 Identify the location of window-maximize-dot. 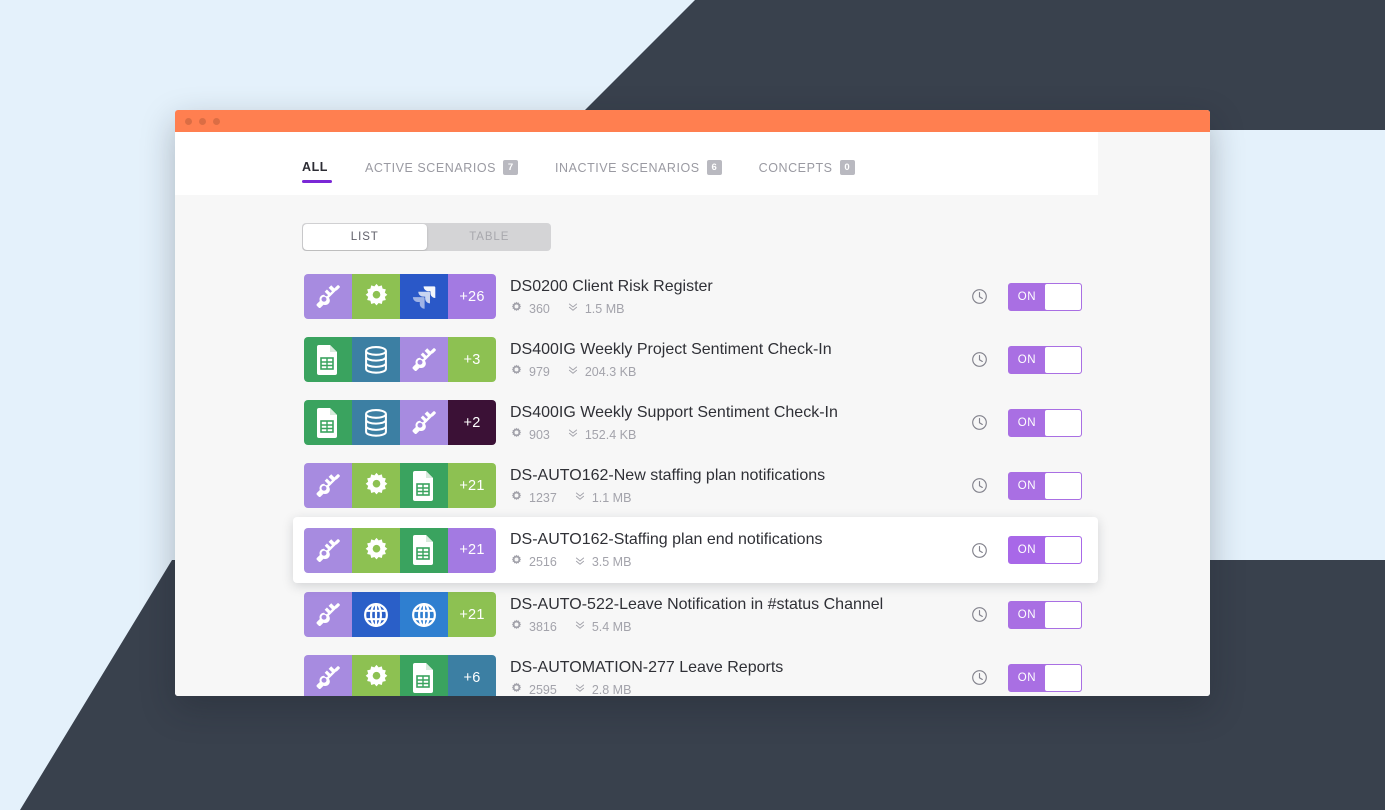
(216, 121).